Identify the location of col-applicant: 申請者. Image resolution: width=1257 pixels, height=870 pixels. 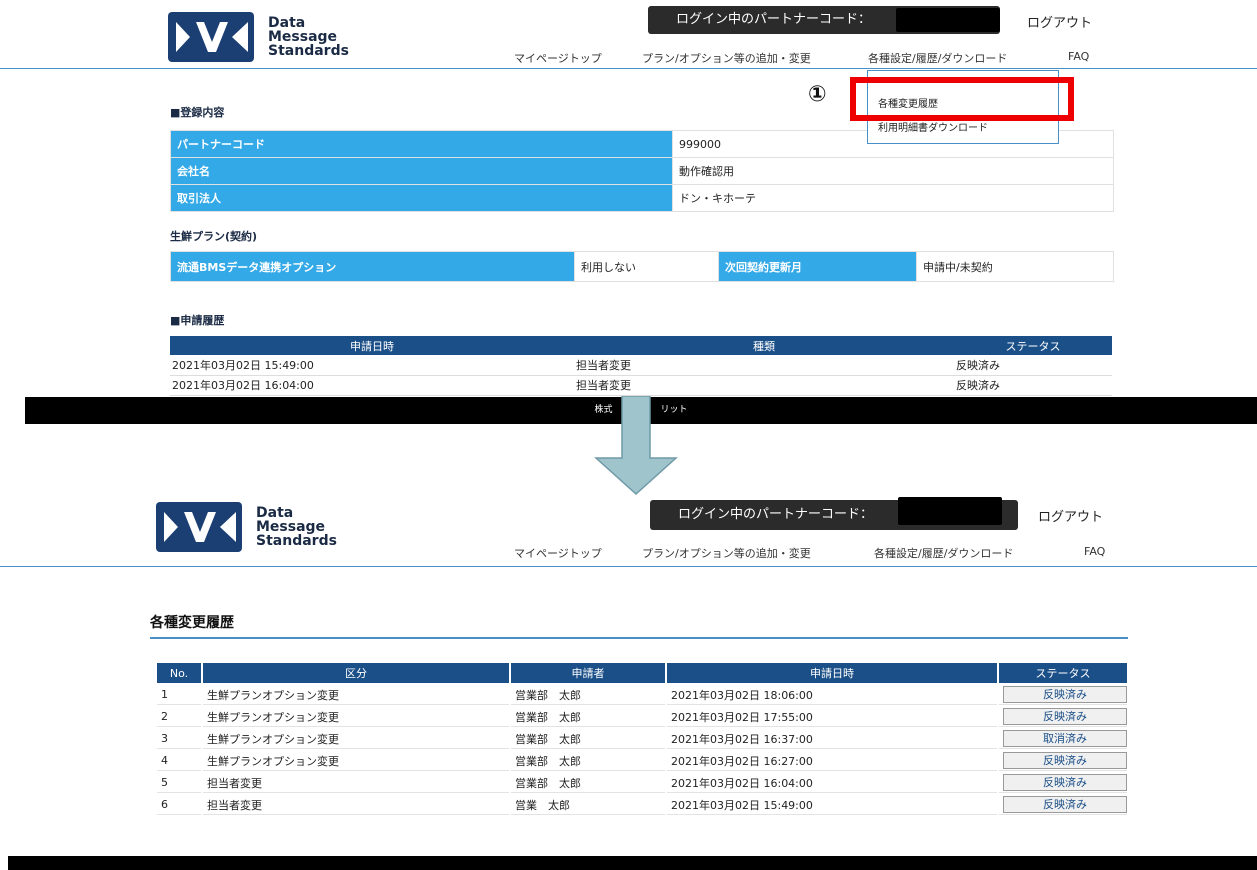
(588, 673).